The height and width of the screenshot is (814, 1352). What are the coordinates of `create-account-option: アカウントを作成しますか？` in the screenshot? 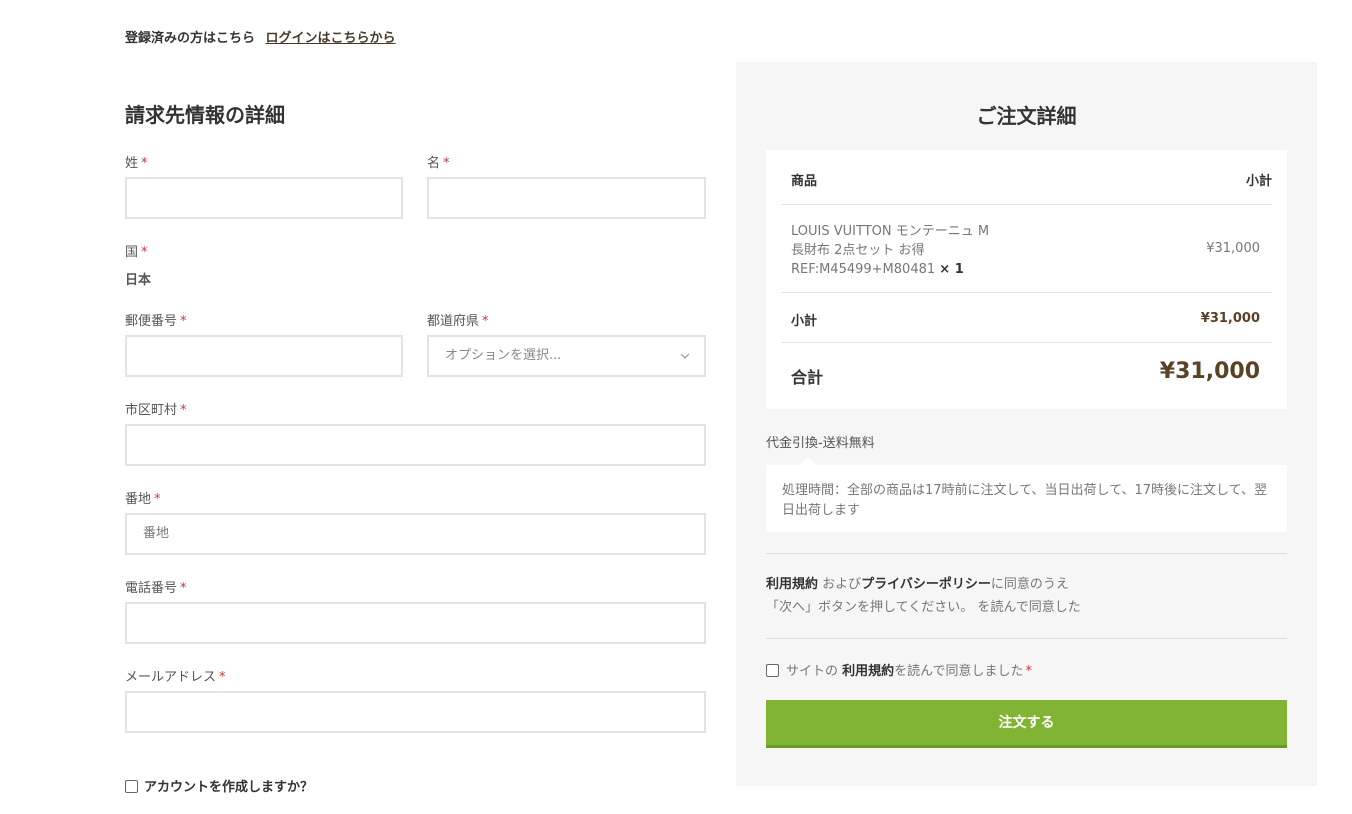 It's located at (219, 785).